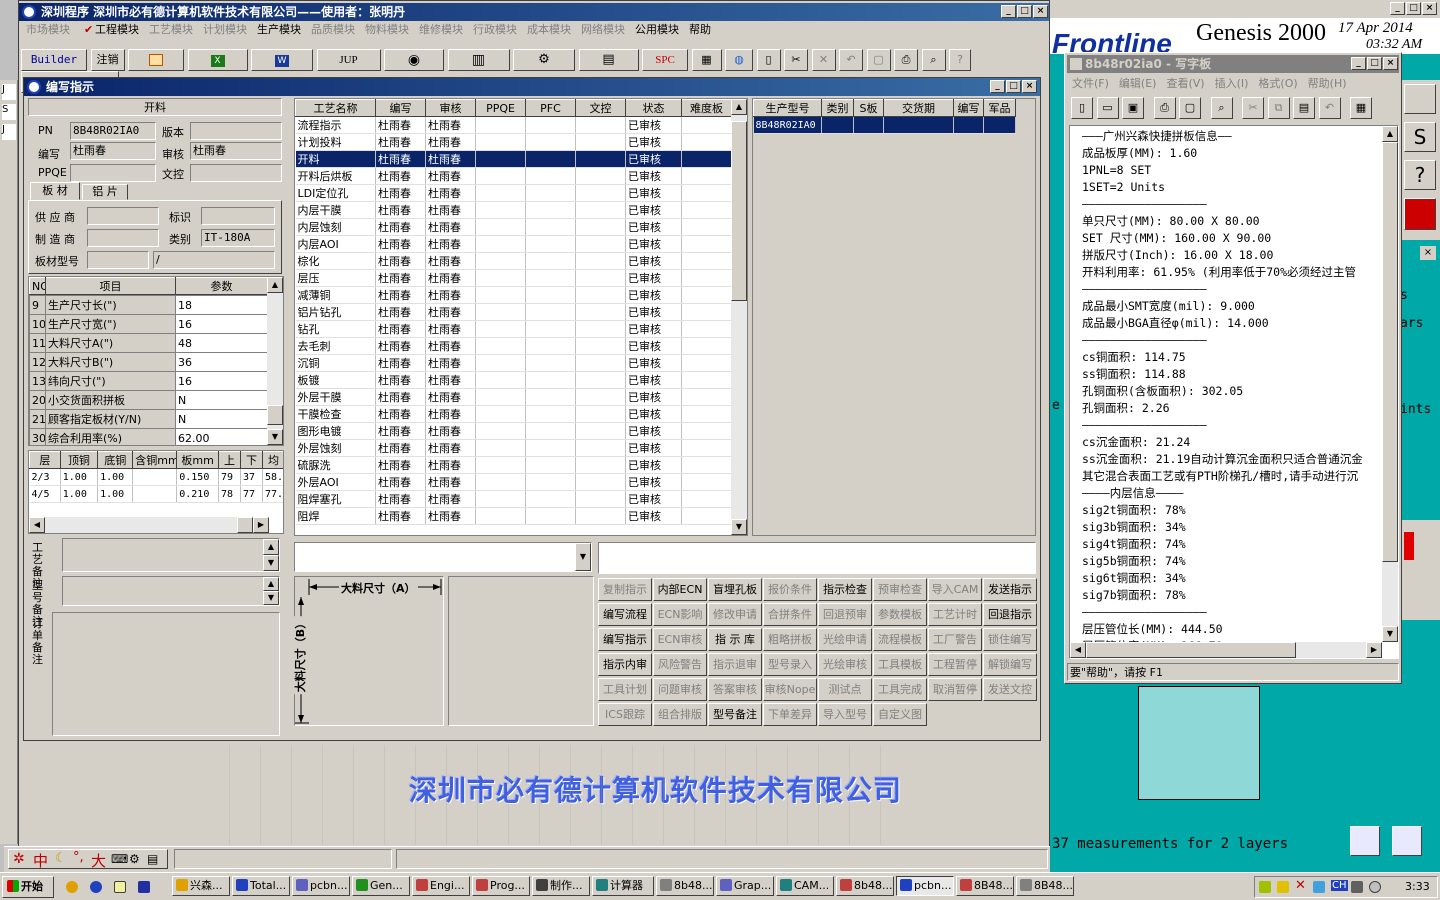  I want to click on doc-control-field, so click(236, 173).